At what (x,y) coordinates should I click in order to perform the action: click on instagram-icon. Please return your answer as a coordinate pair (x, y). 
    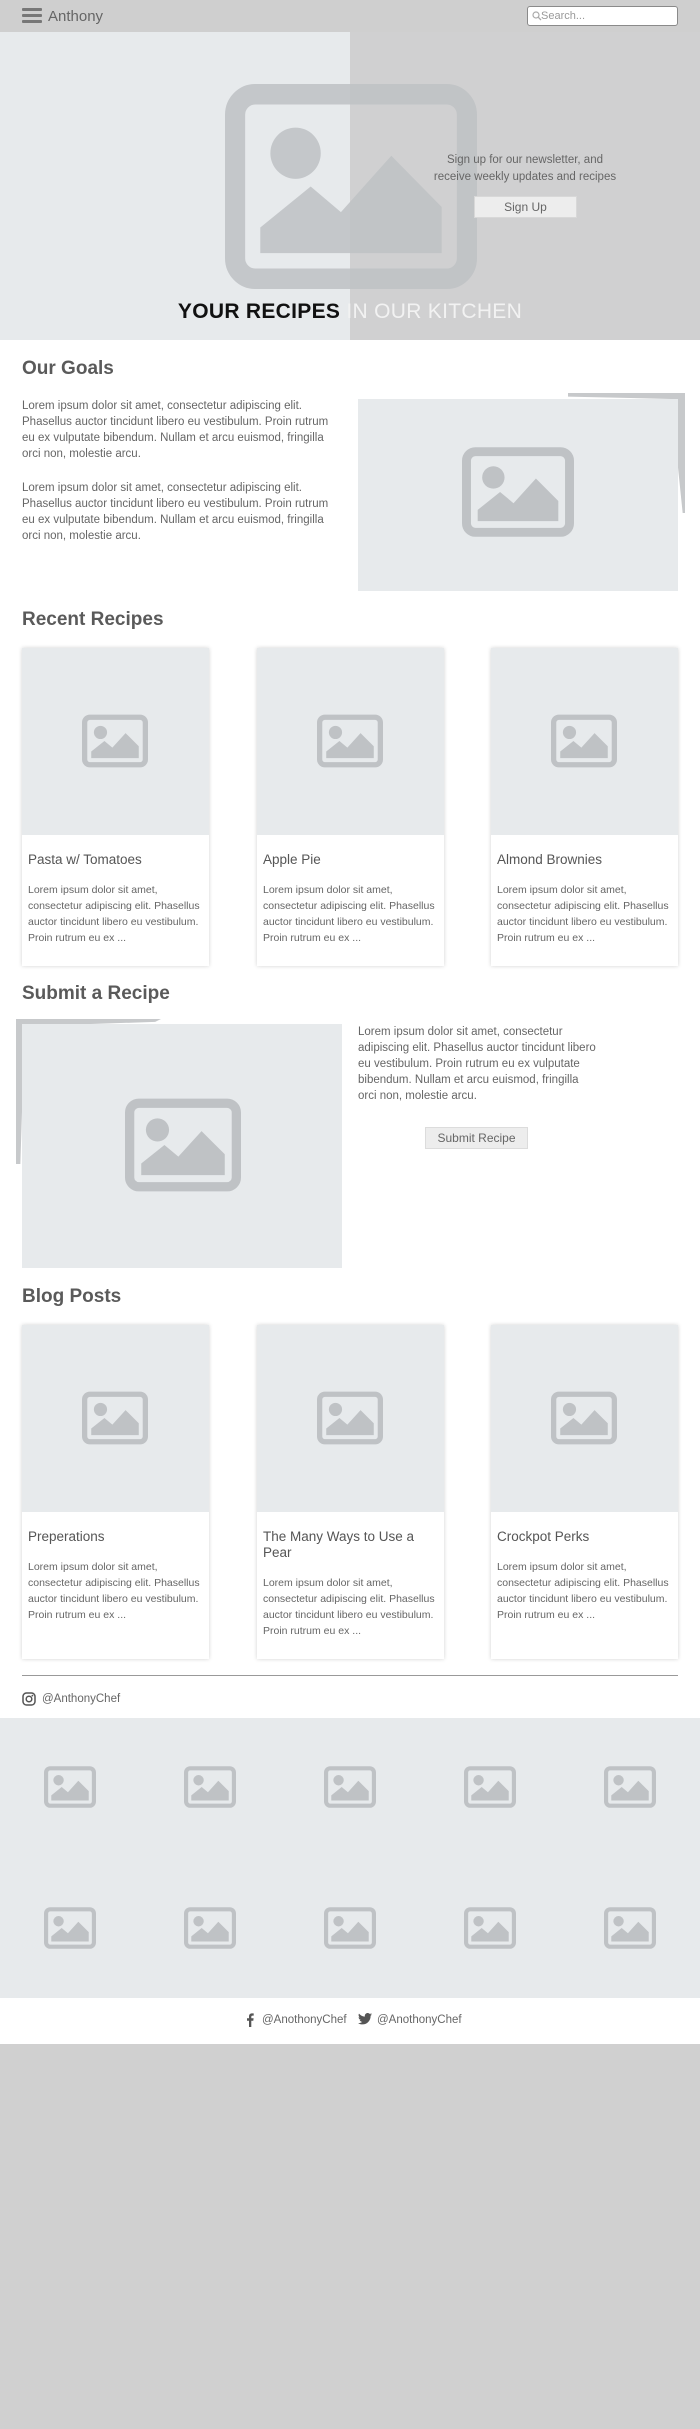
    Looking at the image, I should click on (29, 1699).